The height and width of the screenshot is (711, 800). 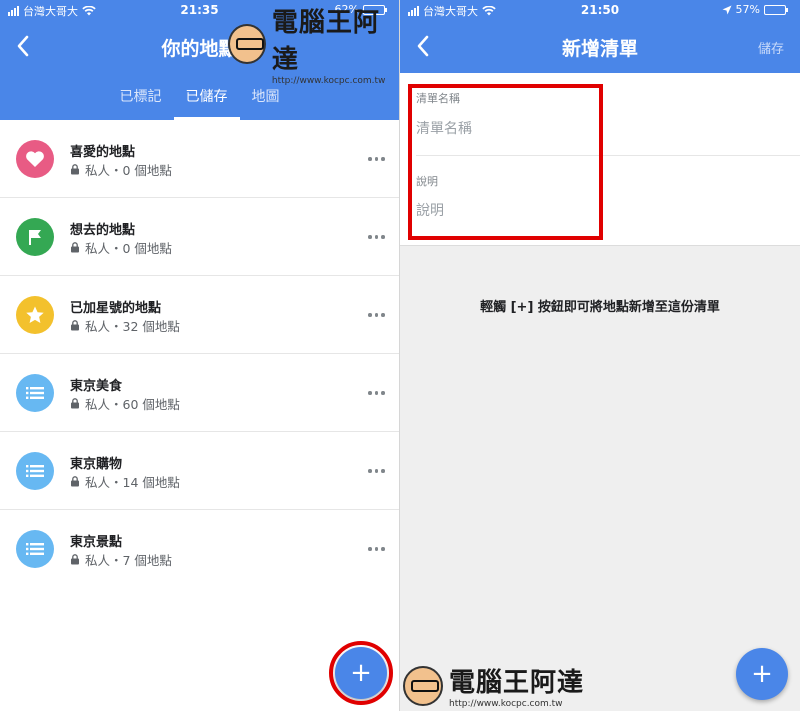 I want to click on list-meta: 私人・14 個地點, so click(x=125, y=481).